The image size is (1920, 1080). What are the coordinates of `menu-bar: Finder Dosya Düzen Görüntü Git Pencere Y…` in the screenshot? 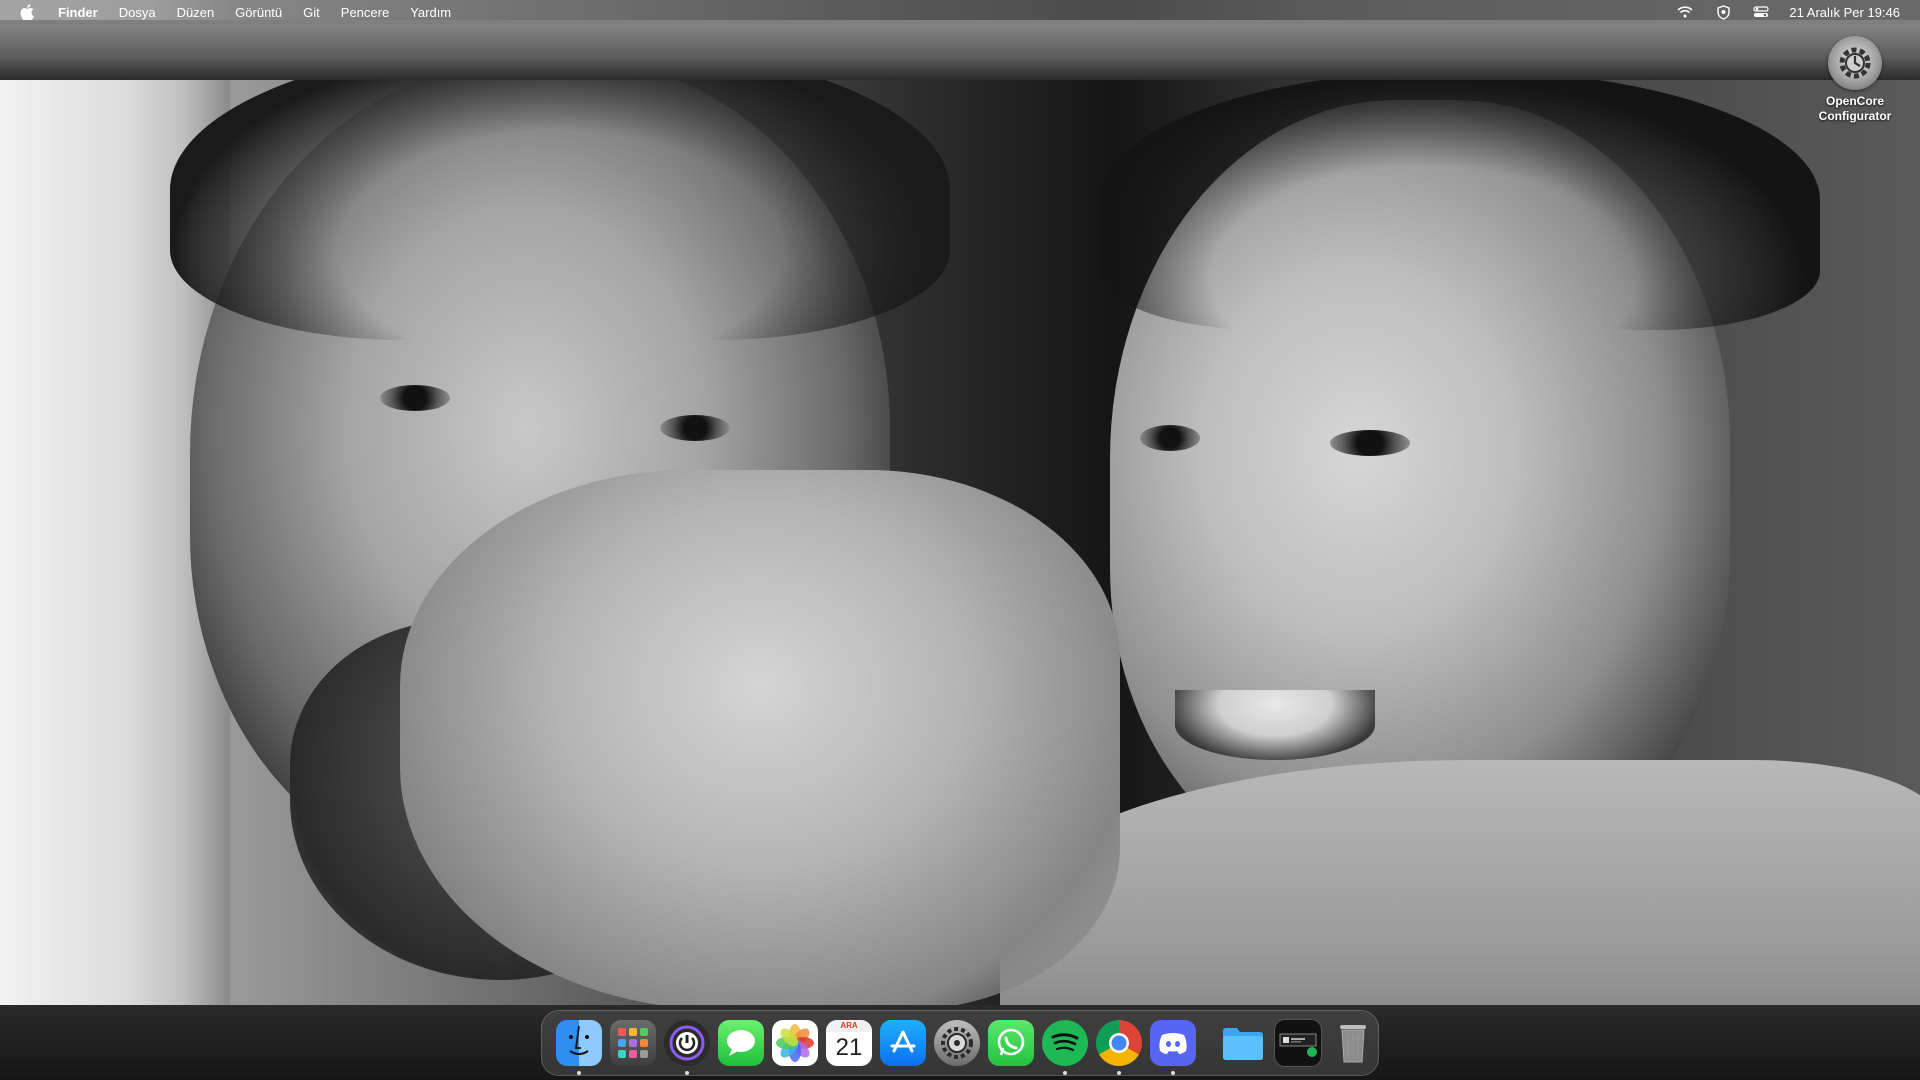 It's located at (960, 12).